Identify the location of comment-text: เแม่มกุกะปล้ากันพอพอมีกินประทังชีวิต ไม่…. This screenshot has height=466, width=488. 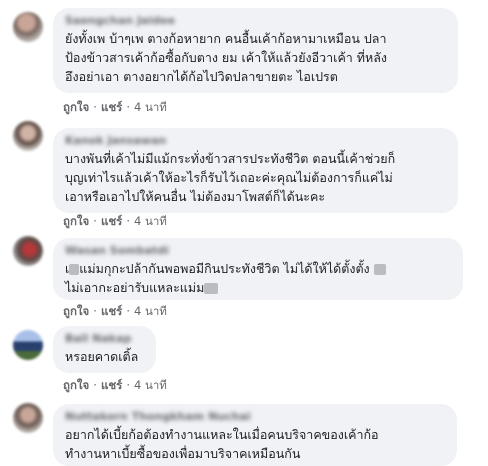
(258, 278).